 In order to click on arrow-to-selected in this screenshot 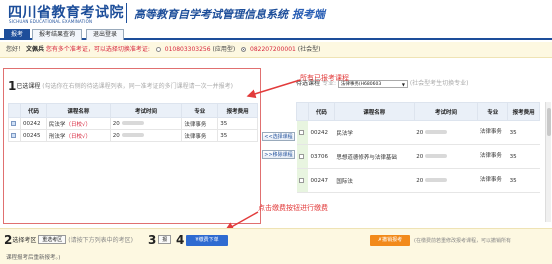, I will do `click(273, 89)`.